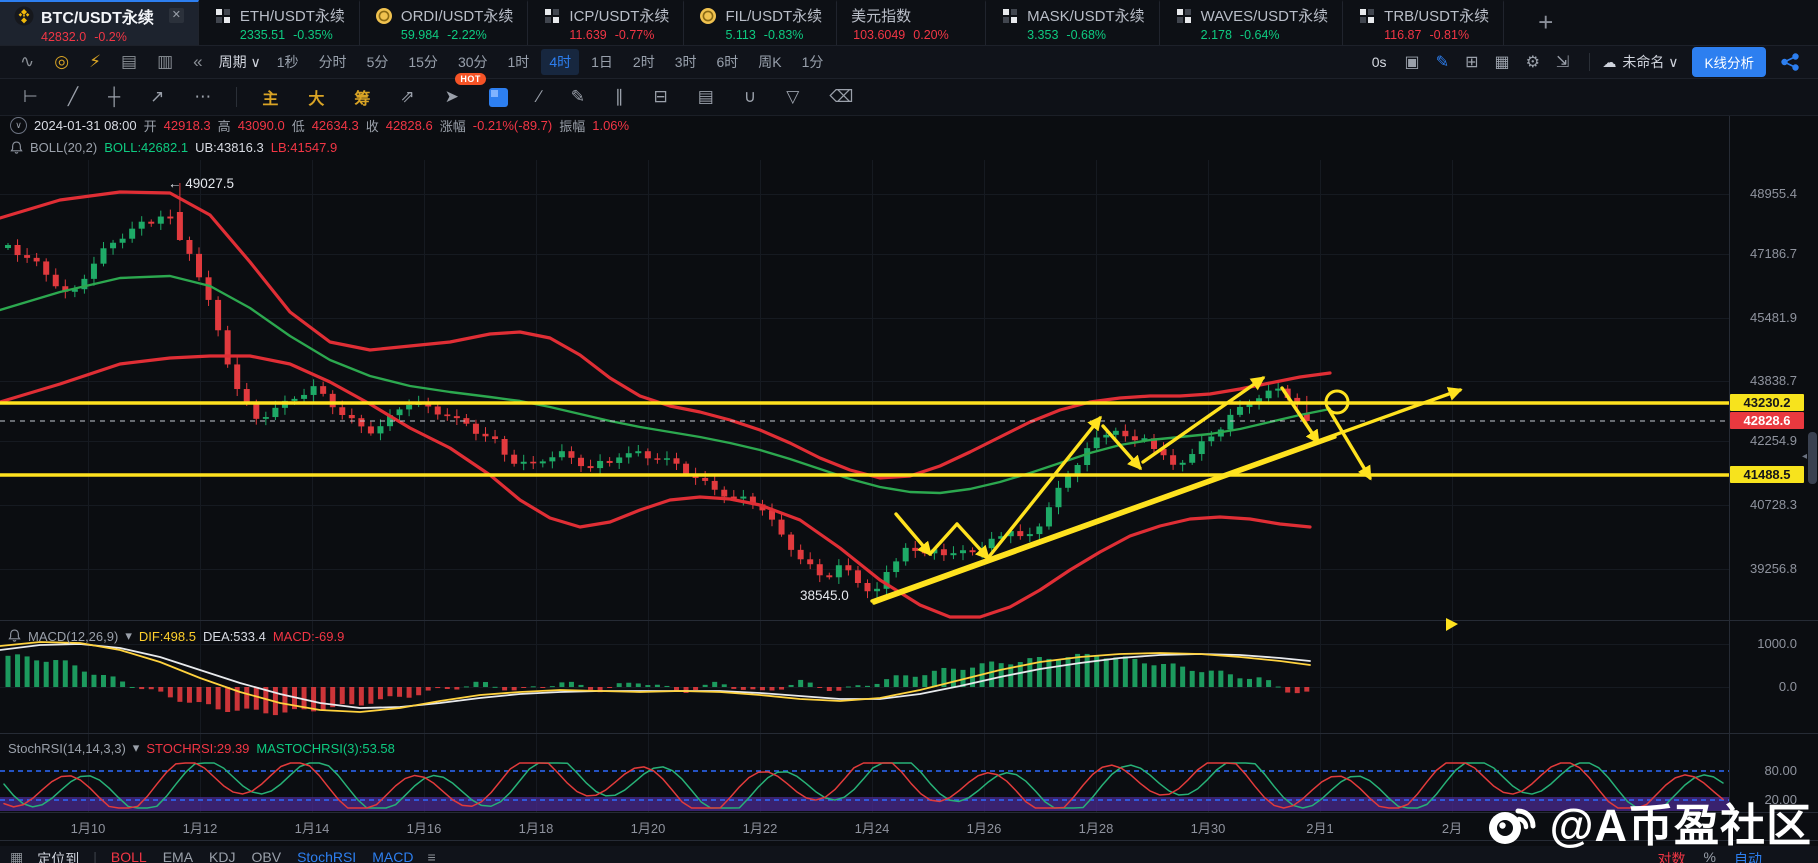 The image size is (1818, 863). Describe the element at coordinates (67, 748) in the screenshot. I see `stochrsi-title: StochRSI(14,14,3,3)` at that location.